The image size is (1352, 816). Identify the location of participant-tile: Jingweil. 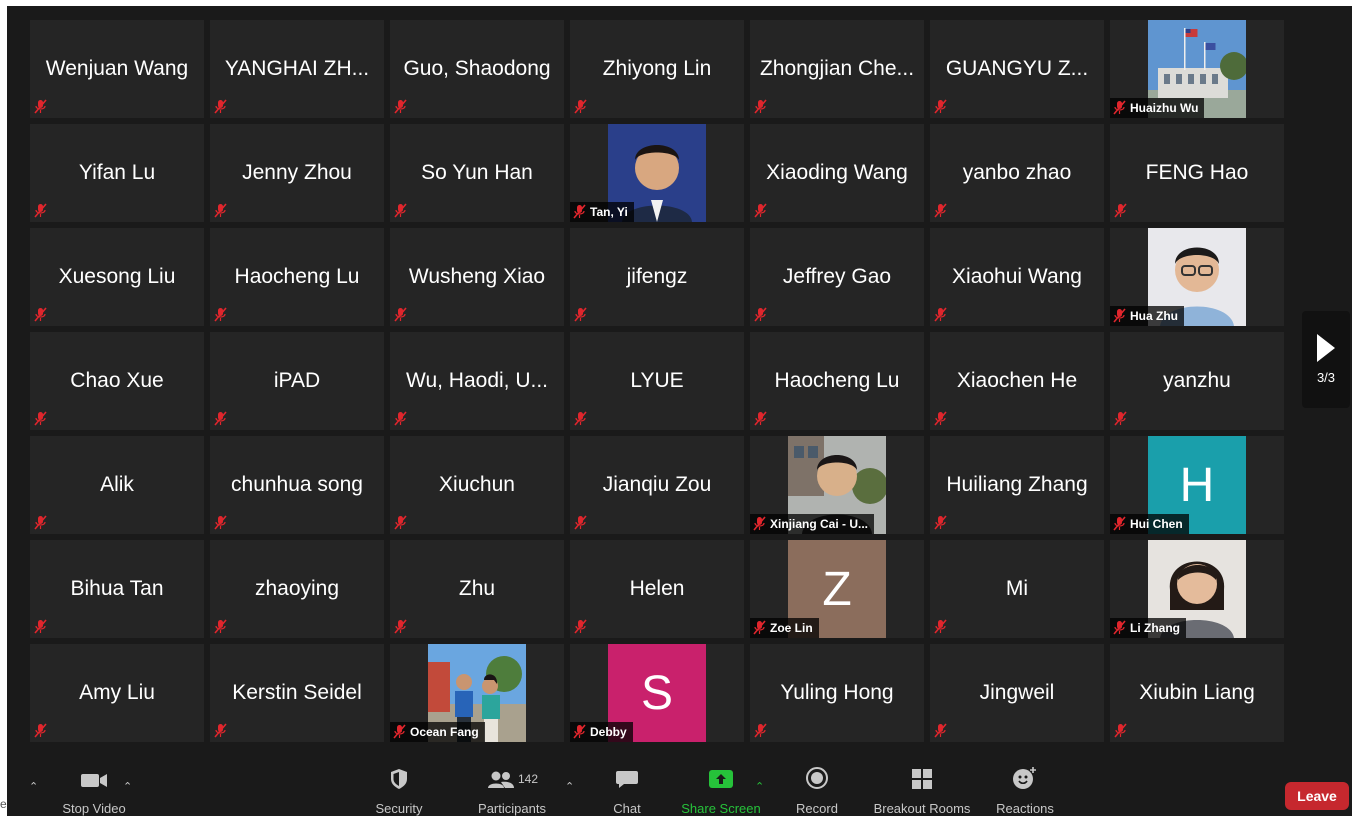
(1017, 693).